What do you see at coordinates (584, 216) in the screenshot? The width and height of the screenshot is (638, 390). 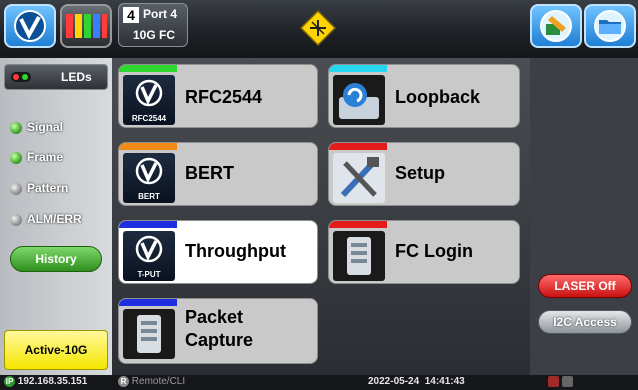 I see `right-panel: LASER Off I2C Access` at bounding box center [584, 216].